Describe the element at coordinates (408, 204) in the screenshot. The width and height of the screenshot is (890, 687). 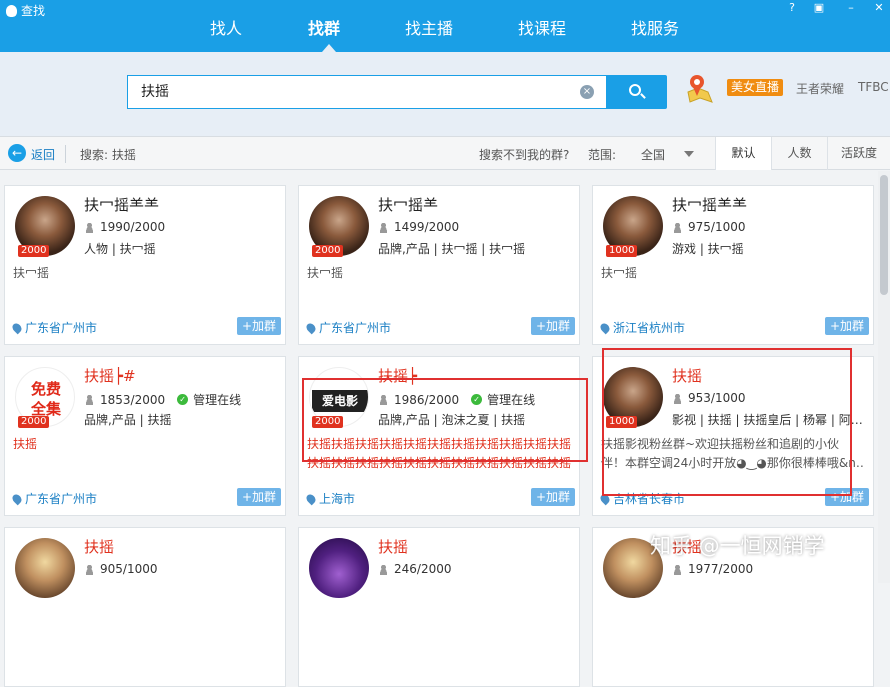
I see `group-name: 扶冖摇⺷` at that location.